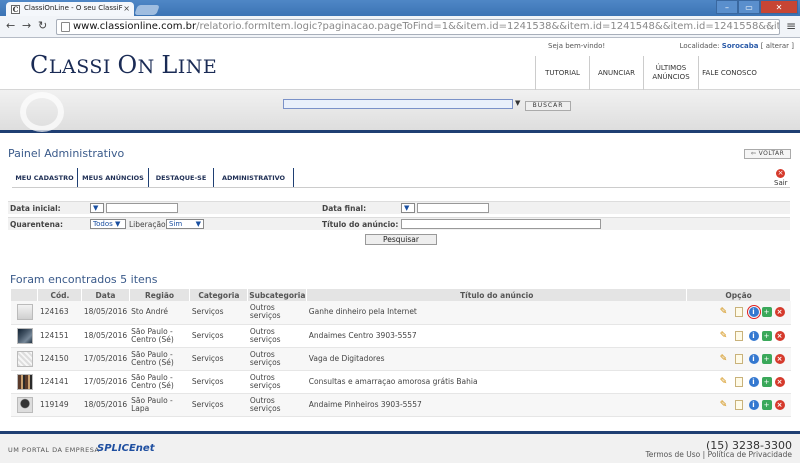  What do you see at coordinates (142, 208) in the screenshot?
I see `date-start-input` at bounding box center [142, 208].